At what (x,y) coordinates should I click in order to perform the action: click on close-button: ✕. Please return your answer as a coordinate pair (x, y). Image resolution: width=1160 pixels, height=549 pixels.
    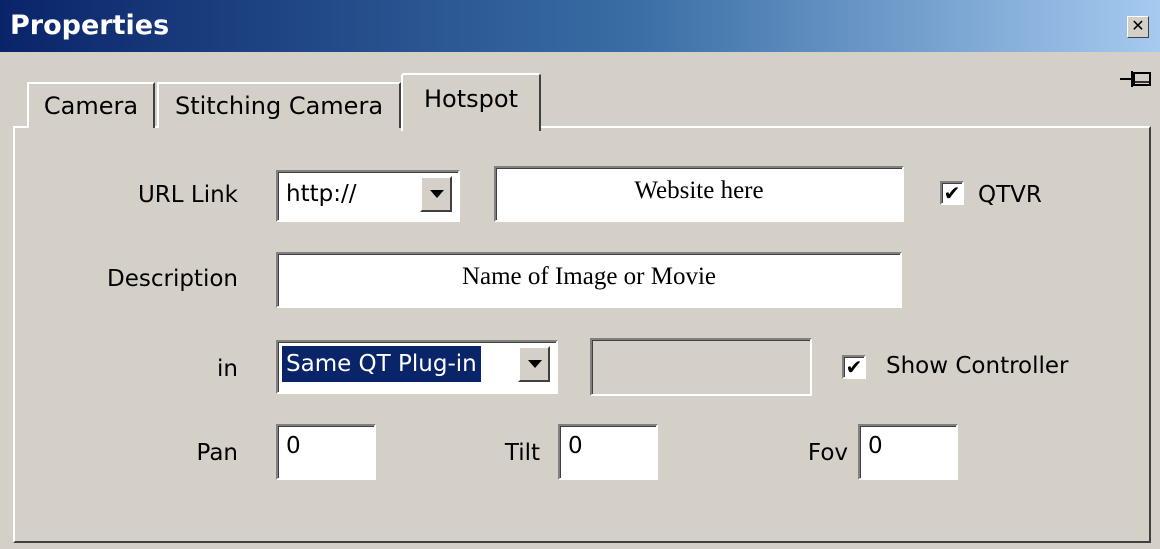
    Looking at the image, I should click on (1138, 27).